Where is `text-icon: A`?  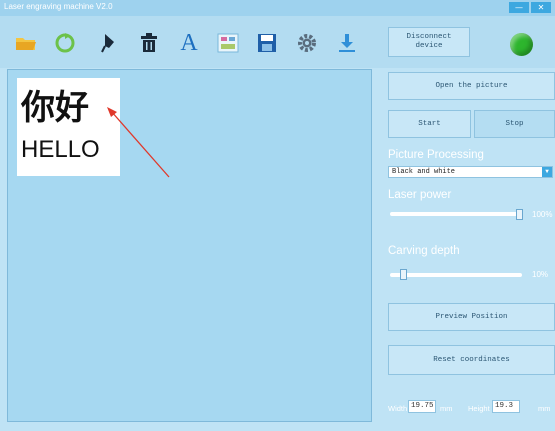
text-icon: A is located at coordinates (189, 43).